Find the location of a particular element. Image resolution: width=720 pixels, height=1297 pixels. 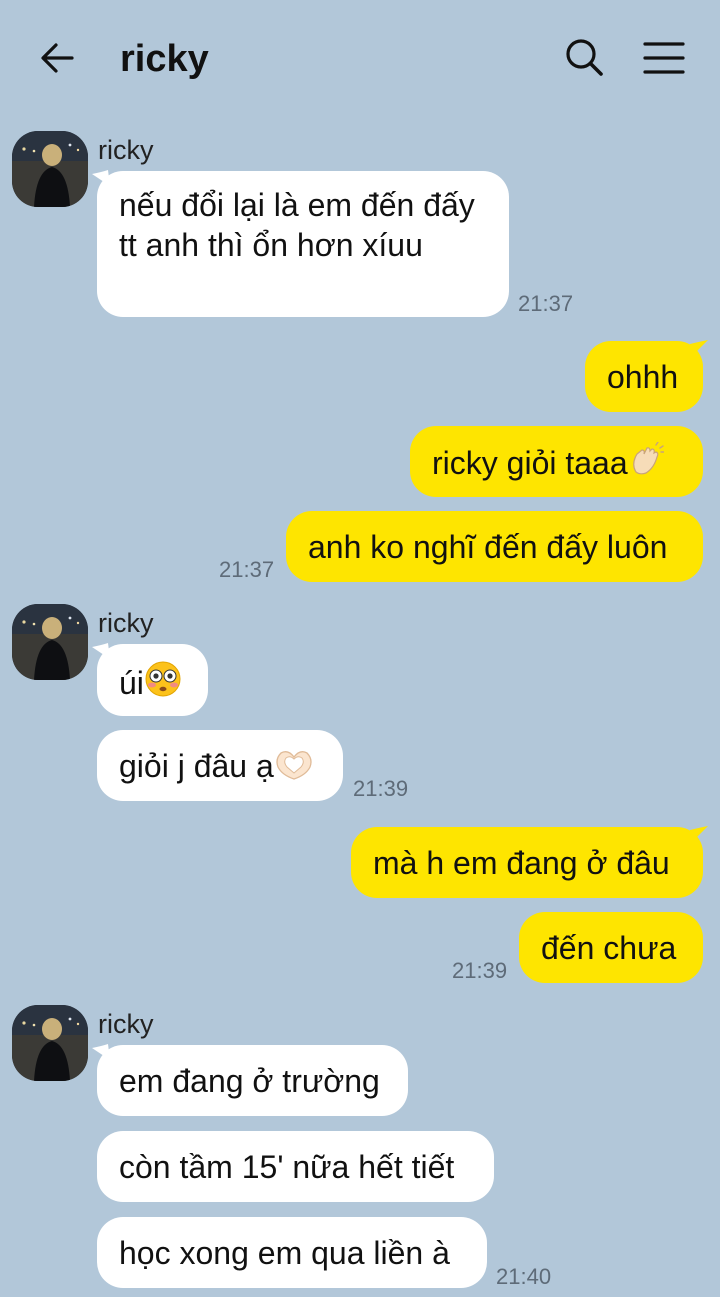

back-button is located at coordinates (58, 58).